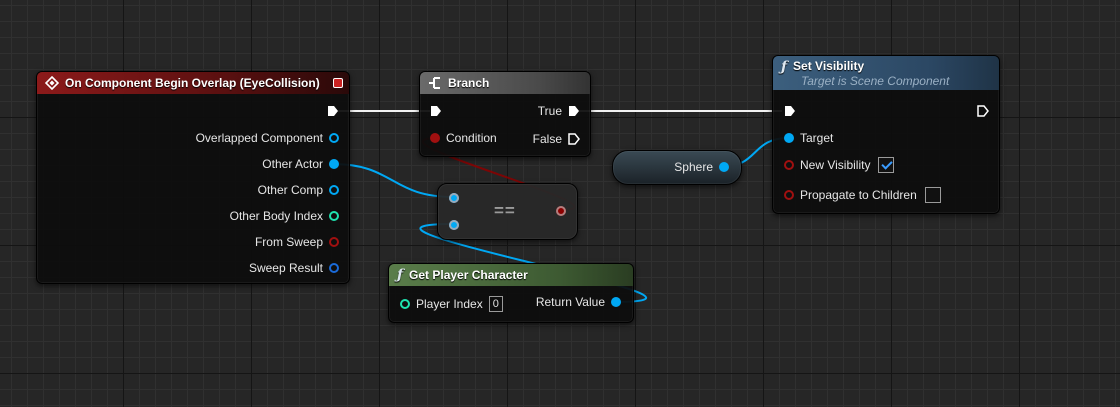 The width and height of the screenshot is (1120, 407). Describe the element at coordinates (829, 66) in the screenshot. I see `set-visibility-title: Set Visibility` at that location.